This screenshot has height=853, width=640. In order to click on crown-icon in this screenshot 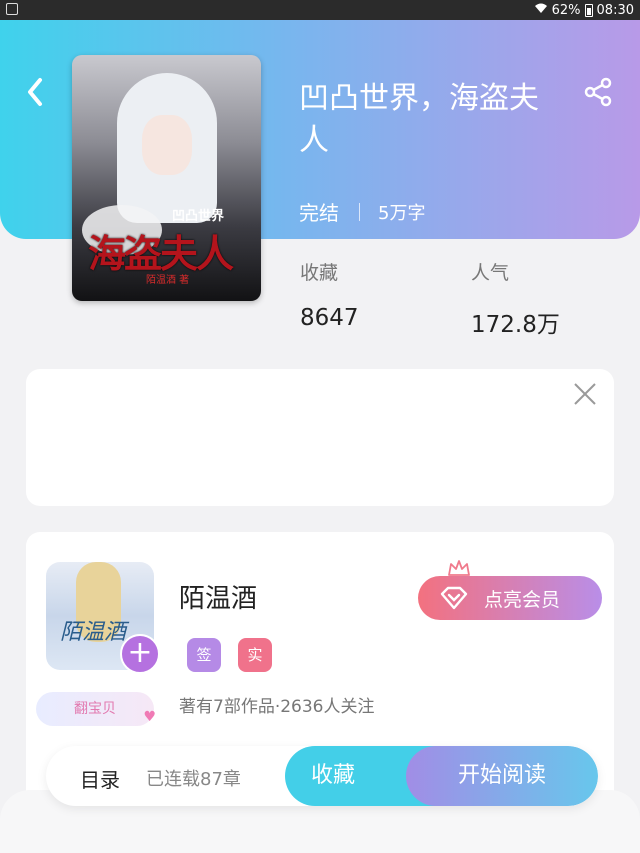, I will do `click(459, 568)`.